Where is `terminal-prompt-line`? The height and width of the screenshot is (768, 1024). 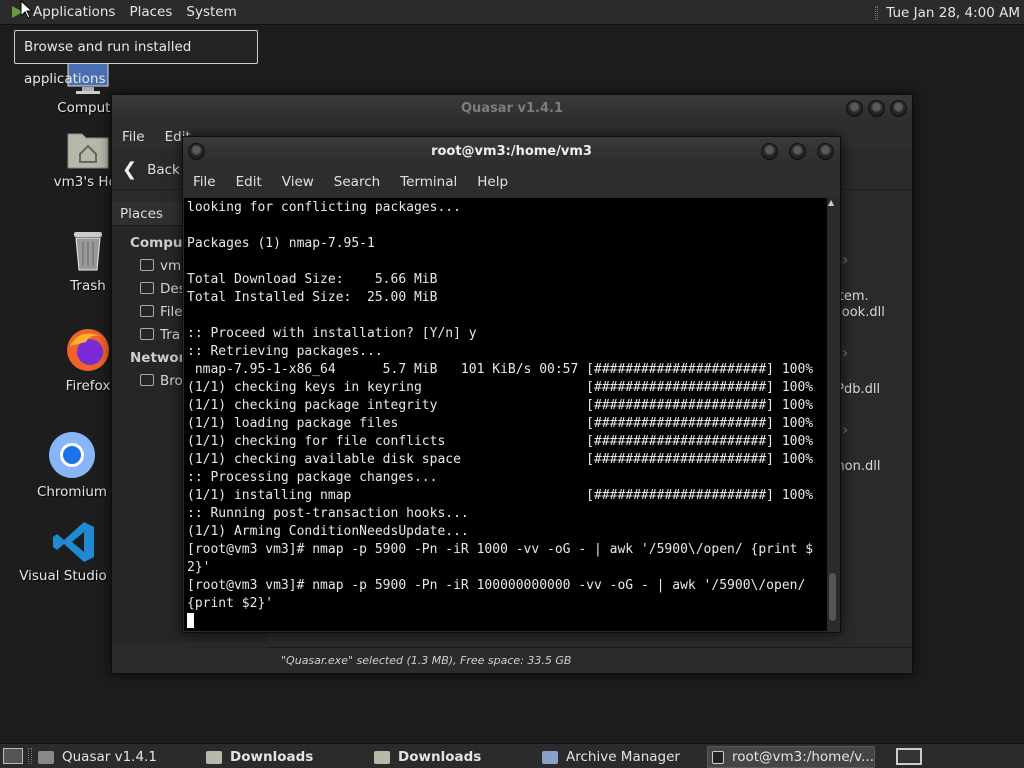 terminal-prompt-line is located at coordinates (506, 622).